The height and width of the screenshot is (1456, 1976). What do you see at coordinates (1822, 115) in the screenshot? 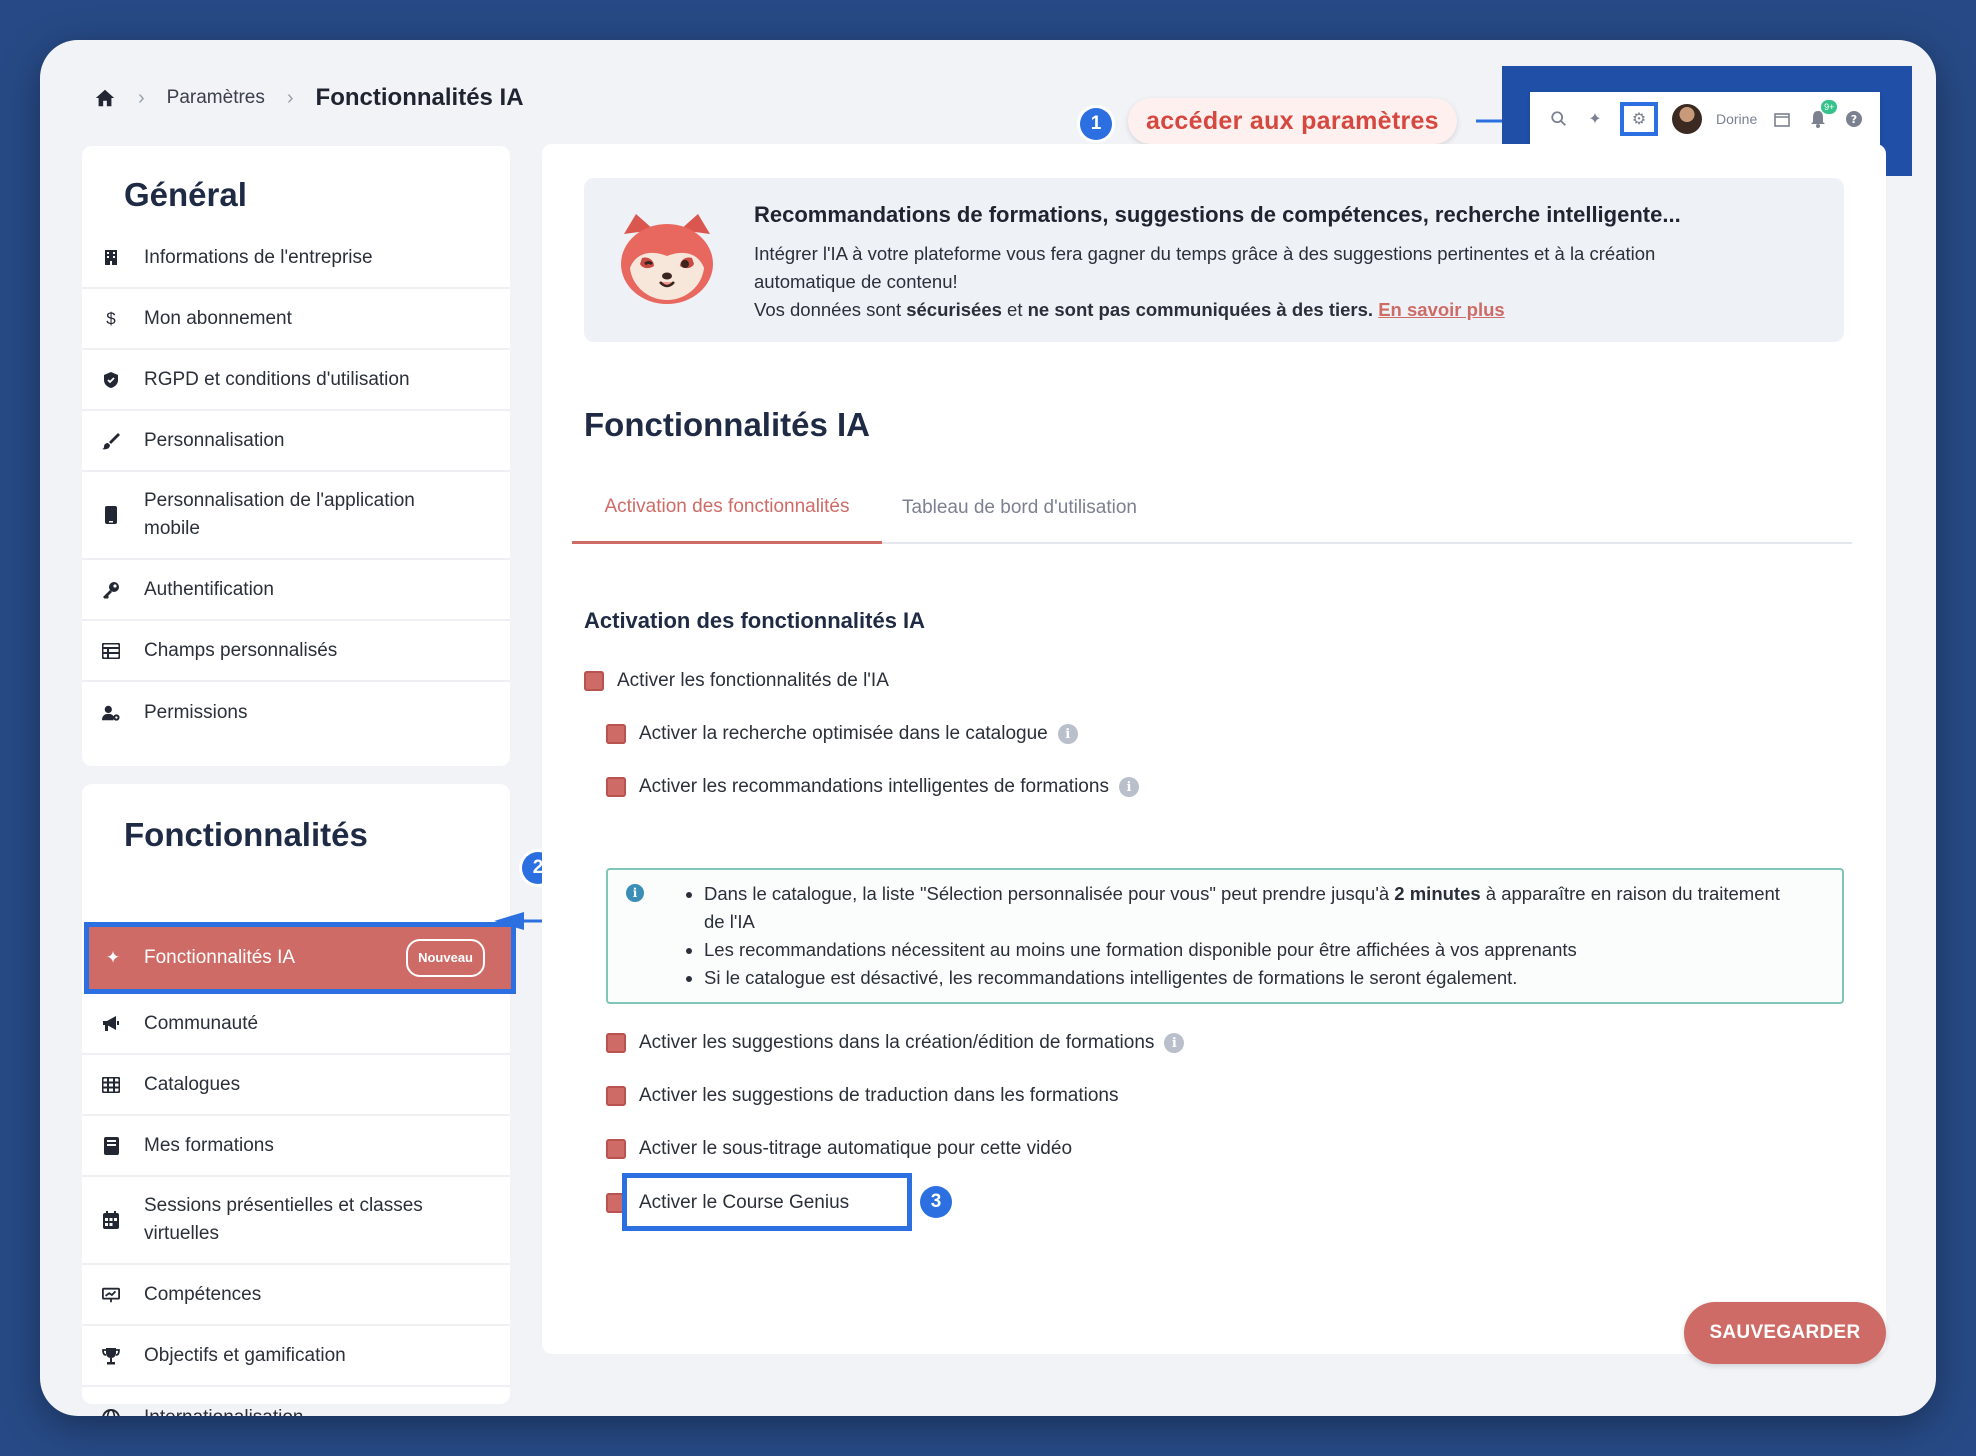
I see `bell-icon: 9+` at bounding box center [1822, 115].